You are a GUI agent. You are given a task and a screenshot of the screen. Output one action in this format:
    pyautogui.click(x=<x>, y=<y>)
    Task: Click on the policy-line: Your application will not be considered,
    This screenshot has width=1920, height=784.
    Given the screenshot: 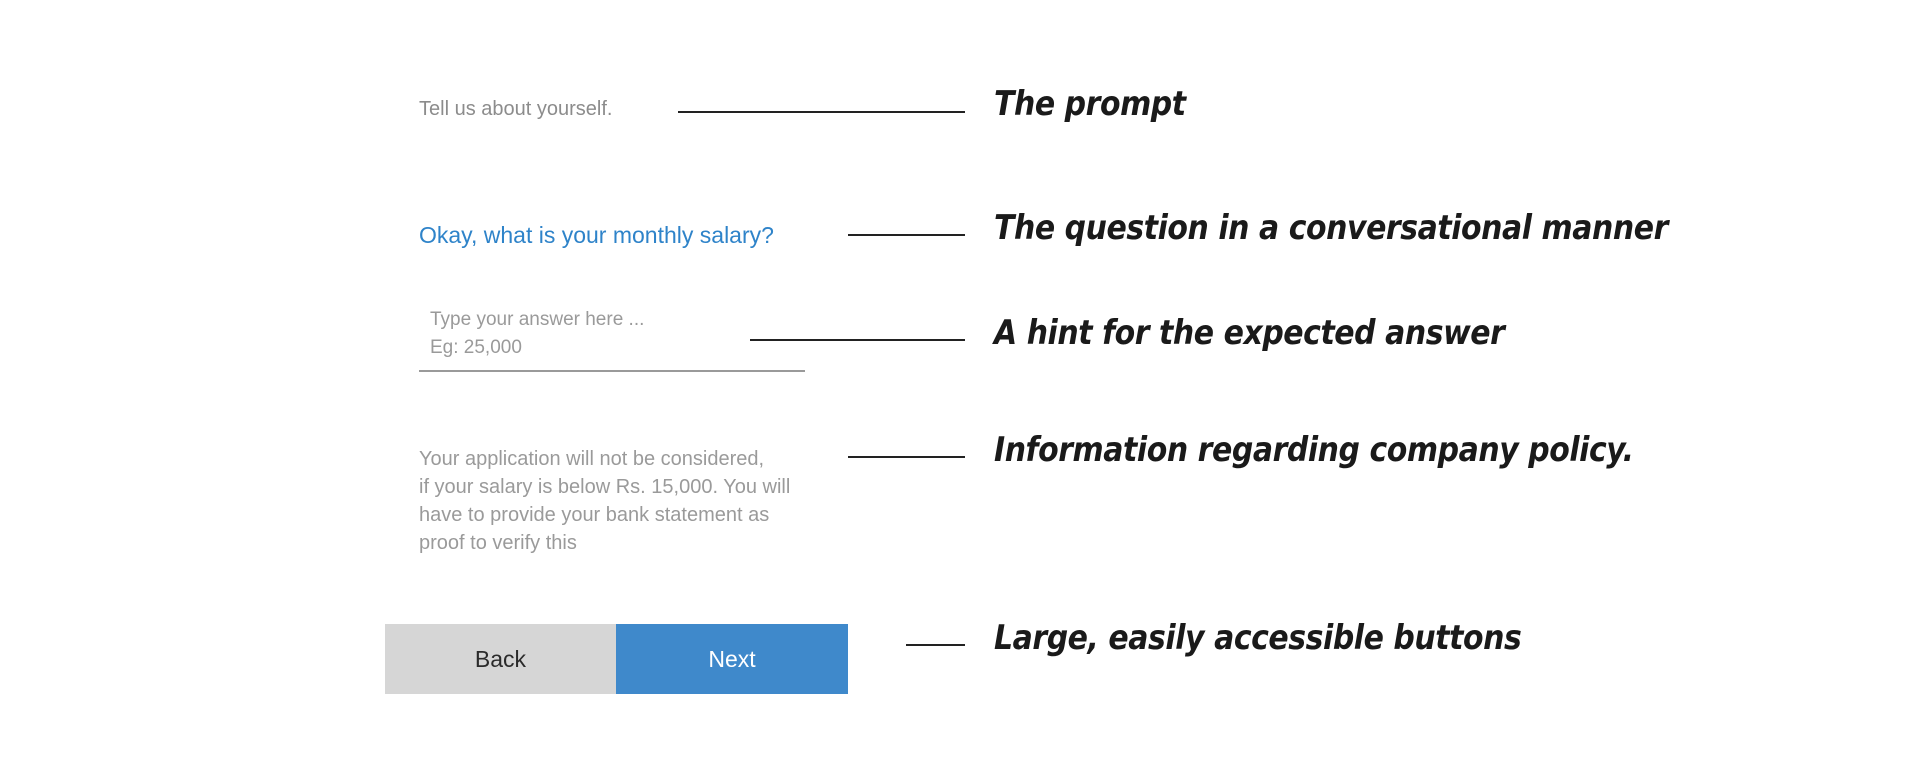 What is the action you would take?
    pyautogui.click(x=592, y=459)
    